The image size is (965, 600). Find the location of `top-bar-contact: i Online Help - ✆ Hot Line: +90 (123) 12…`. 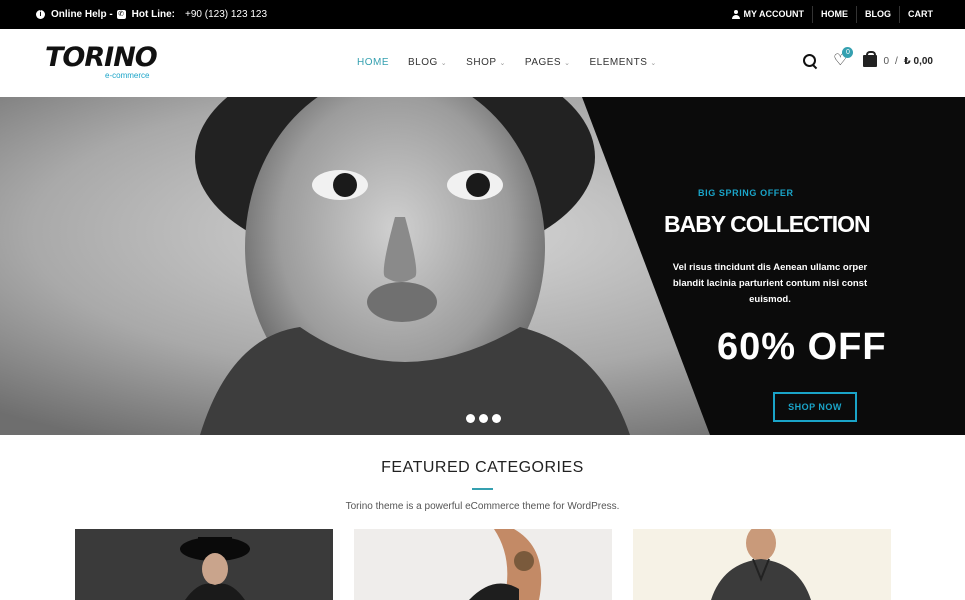

top-bar-contact: i Online Help - ✆ Hot Line: +90 (123) 12… is located at coordinates (151, 14).